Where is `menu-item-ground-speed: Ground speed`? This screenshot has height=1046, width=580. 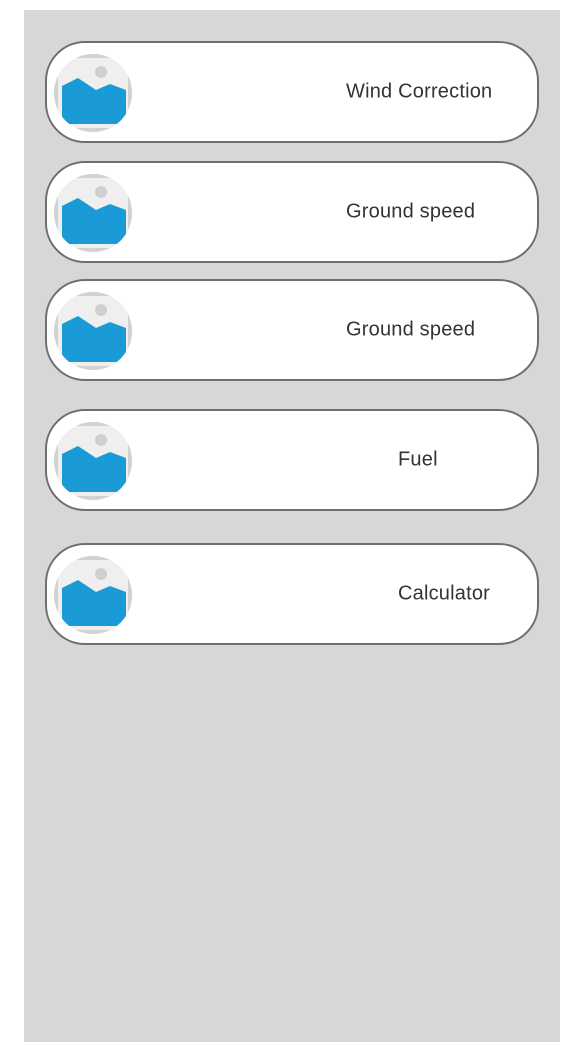
menu-item-ground-speed: Ground speed is located at coordinates (292, 212).